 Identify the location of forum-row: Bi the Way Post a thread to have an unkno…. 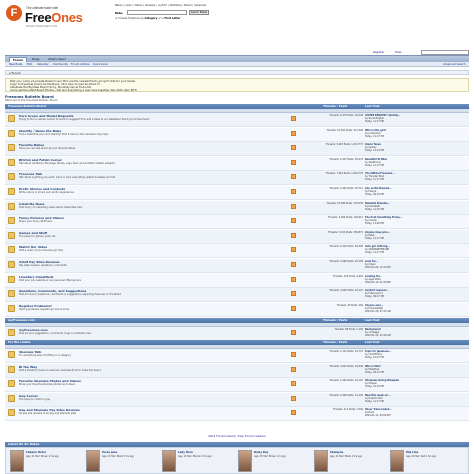
(237, 370).